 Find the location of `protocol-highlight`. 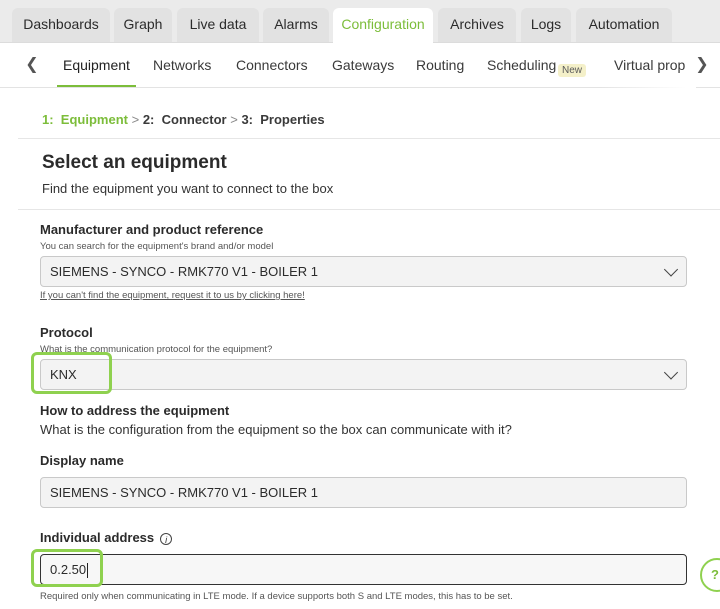

protocol-highlight is located at coordinates (71, 373).